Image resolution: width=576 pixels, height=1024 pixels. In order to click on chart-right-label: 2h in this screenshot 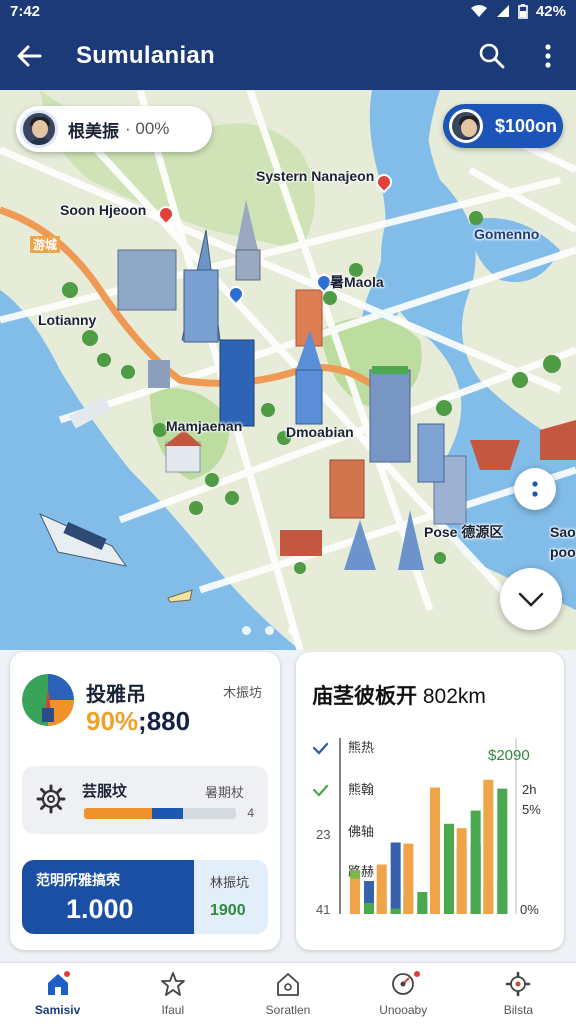, I will do `click(529, 789)`.